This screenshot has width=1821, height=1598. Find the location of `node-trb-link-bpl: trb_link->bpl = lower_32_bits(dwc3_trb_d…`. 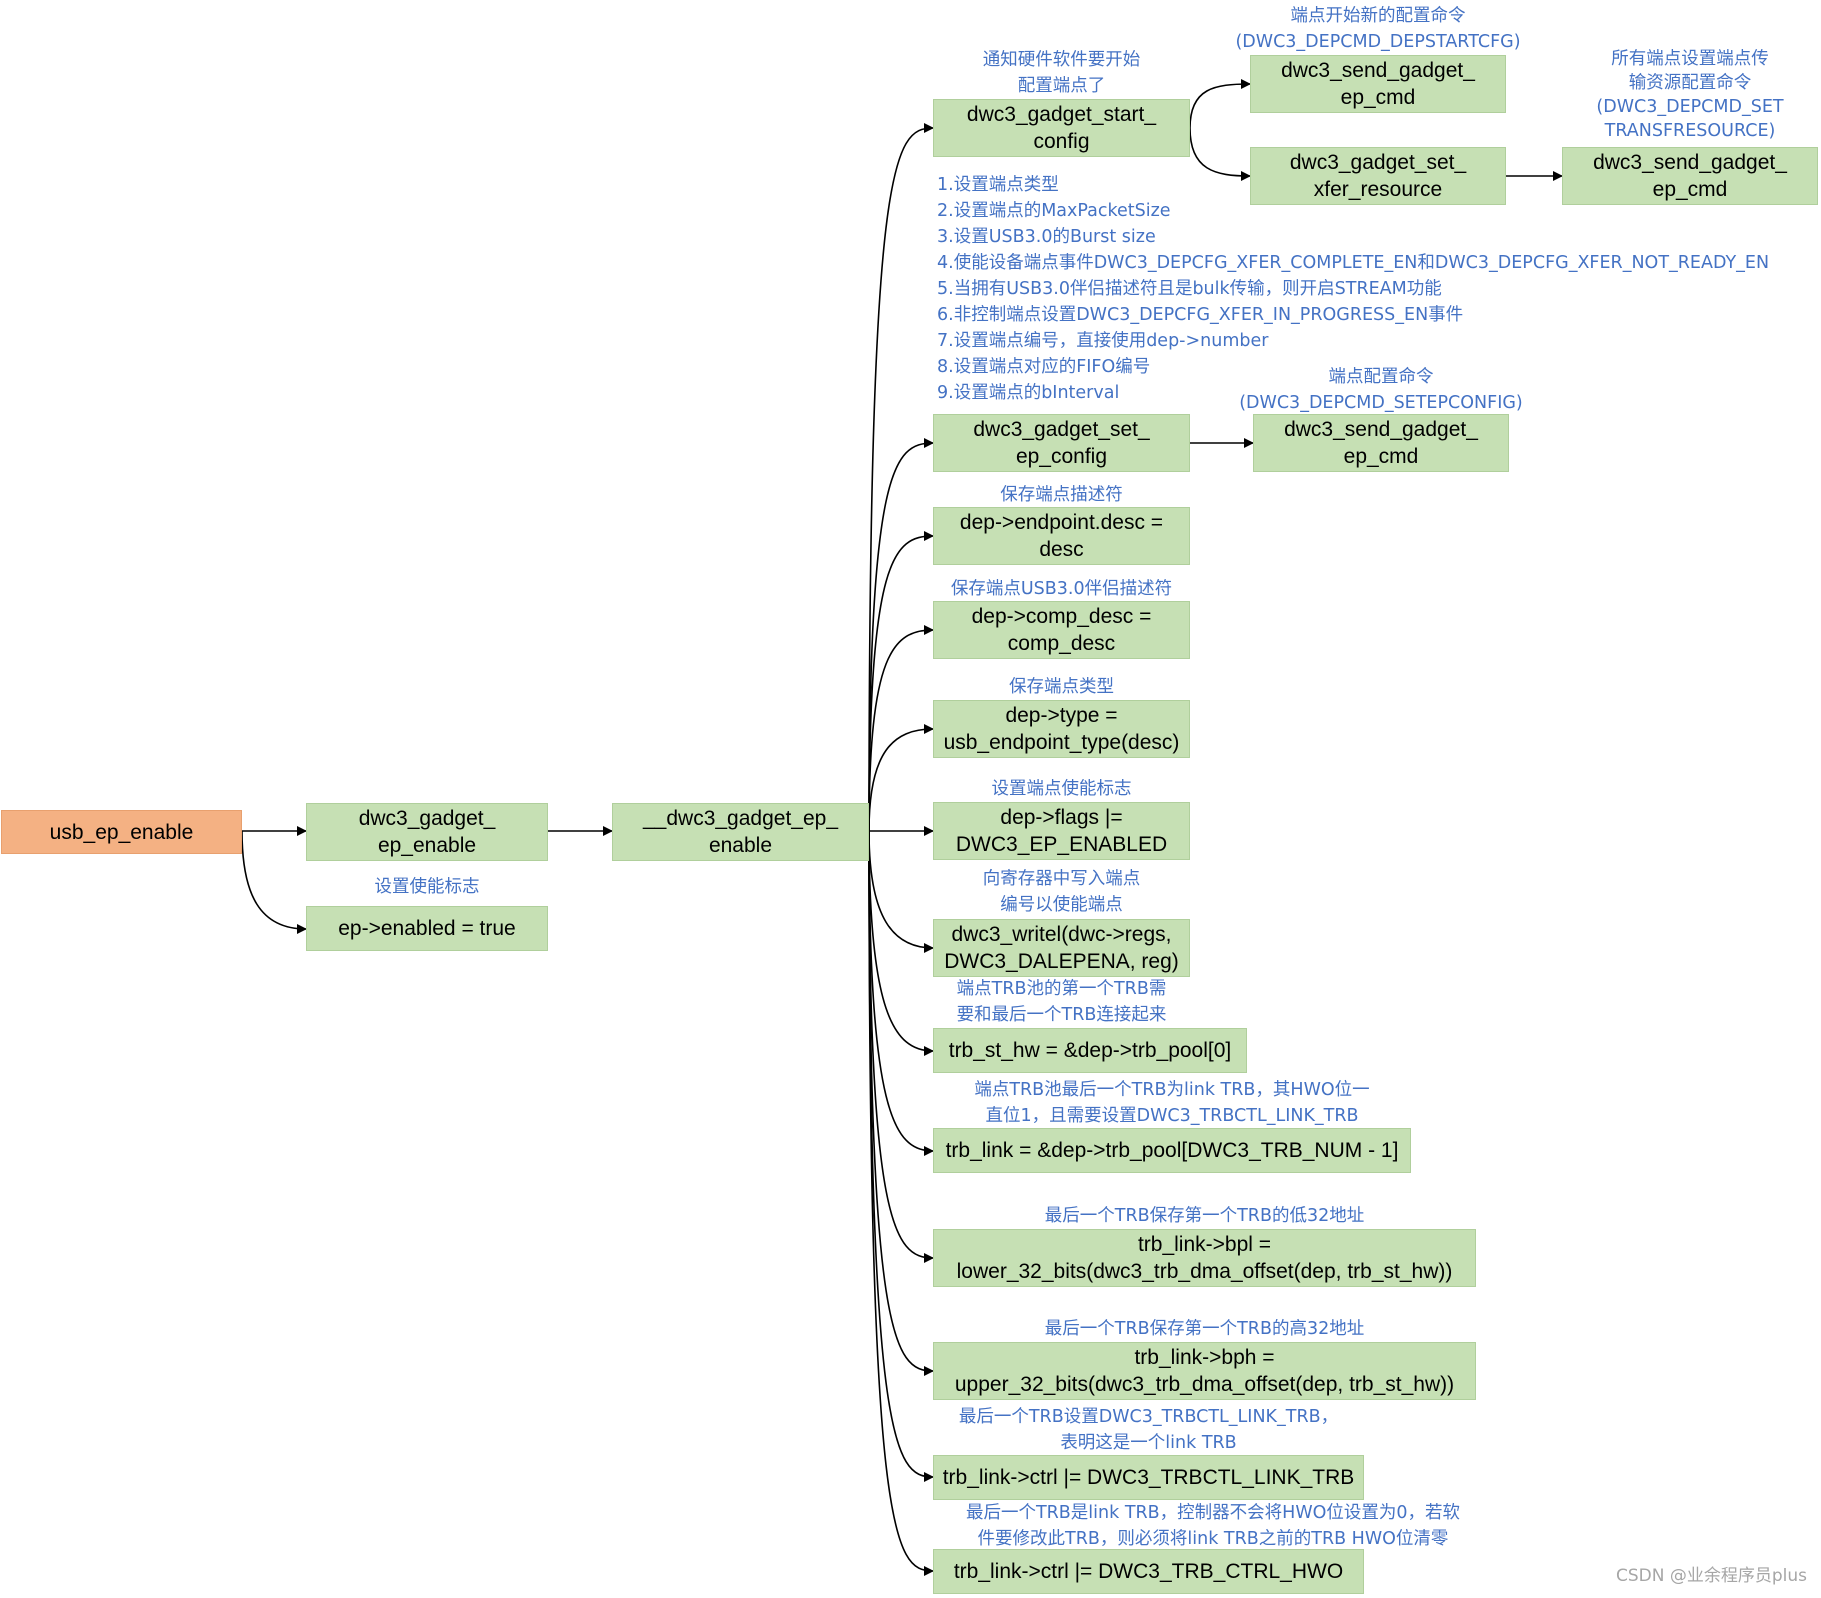

node-trb-link-bpl: trb_link->bpl = lower_32_bits(dwc3_trb_d… is located at coordinates (1204, 1258).